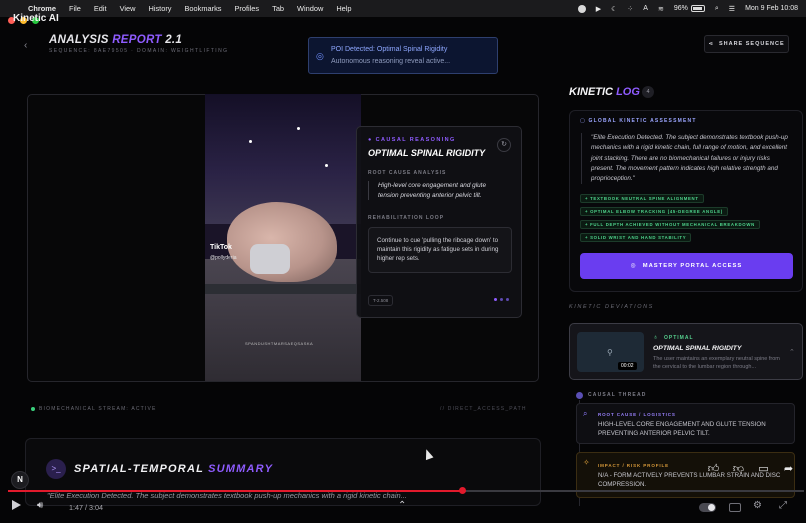 This screenshot has height=523, width=806. What do you see at coordinates (680, 8) in the screenshot?
I see `battery-percent: 96%` at bounding box center [680, 8].